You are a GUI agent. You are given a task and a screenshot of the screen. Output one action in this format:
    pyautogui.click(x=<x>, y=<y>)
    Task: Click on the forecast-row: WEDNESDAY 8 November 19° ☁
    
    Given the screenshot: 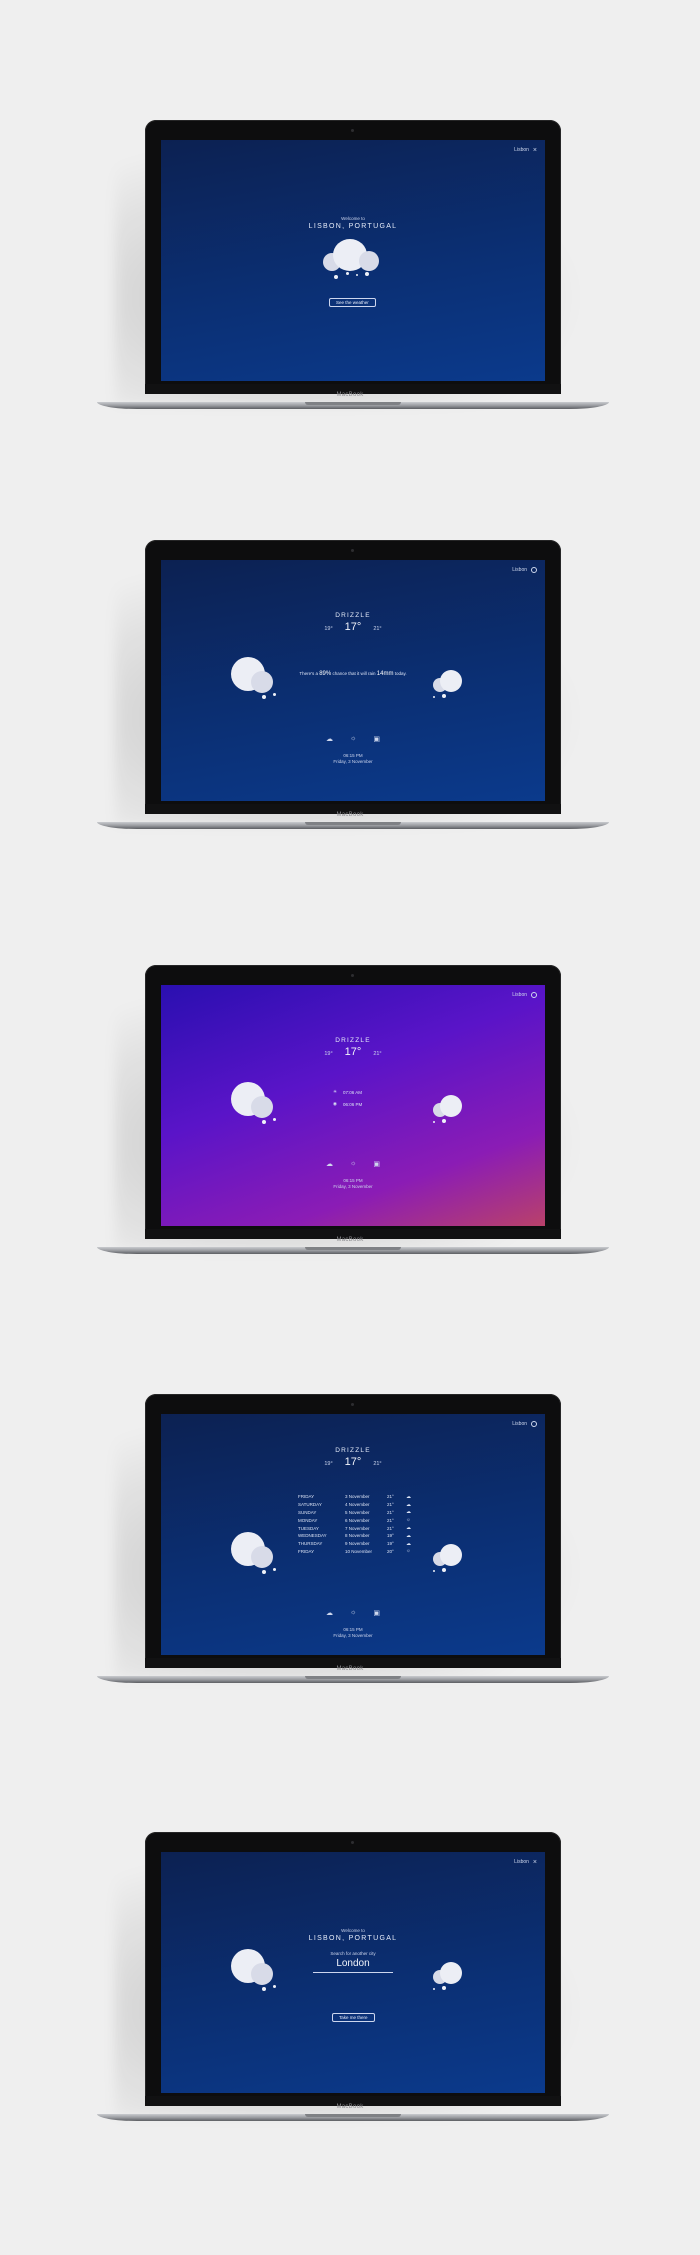 What is the action you would take?
    pyautogui.click(x=354, y=1536)
    